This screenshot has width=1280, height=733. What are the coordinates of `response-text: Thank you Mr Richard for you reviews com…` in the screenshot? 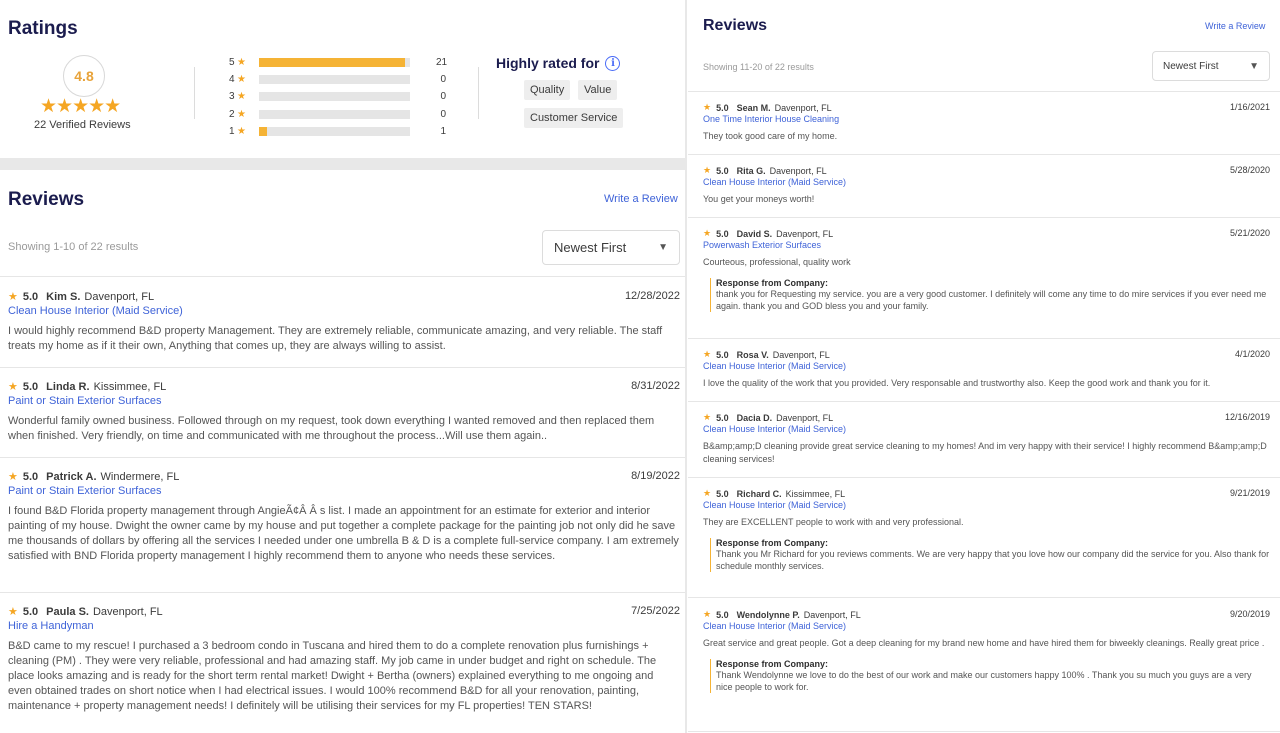 It's located at (993, 560).